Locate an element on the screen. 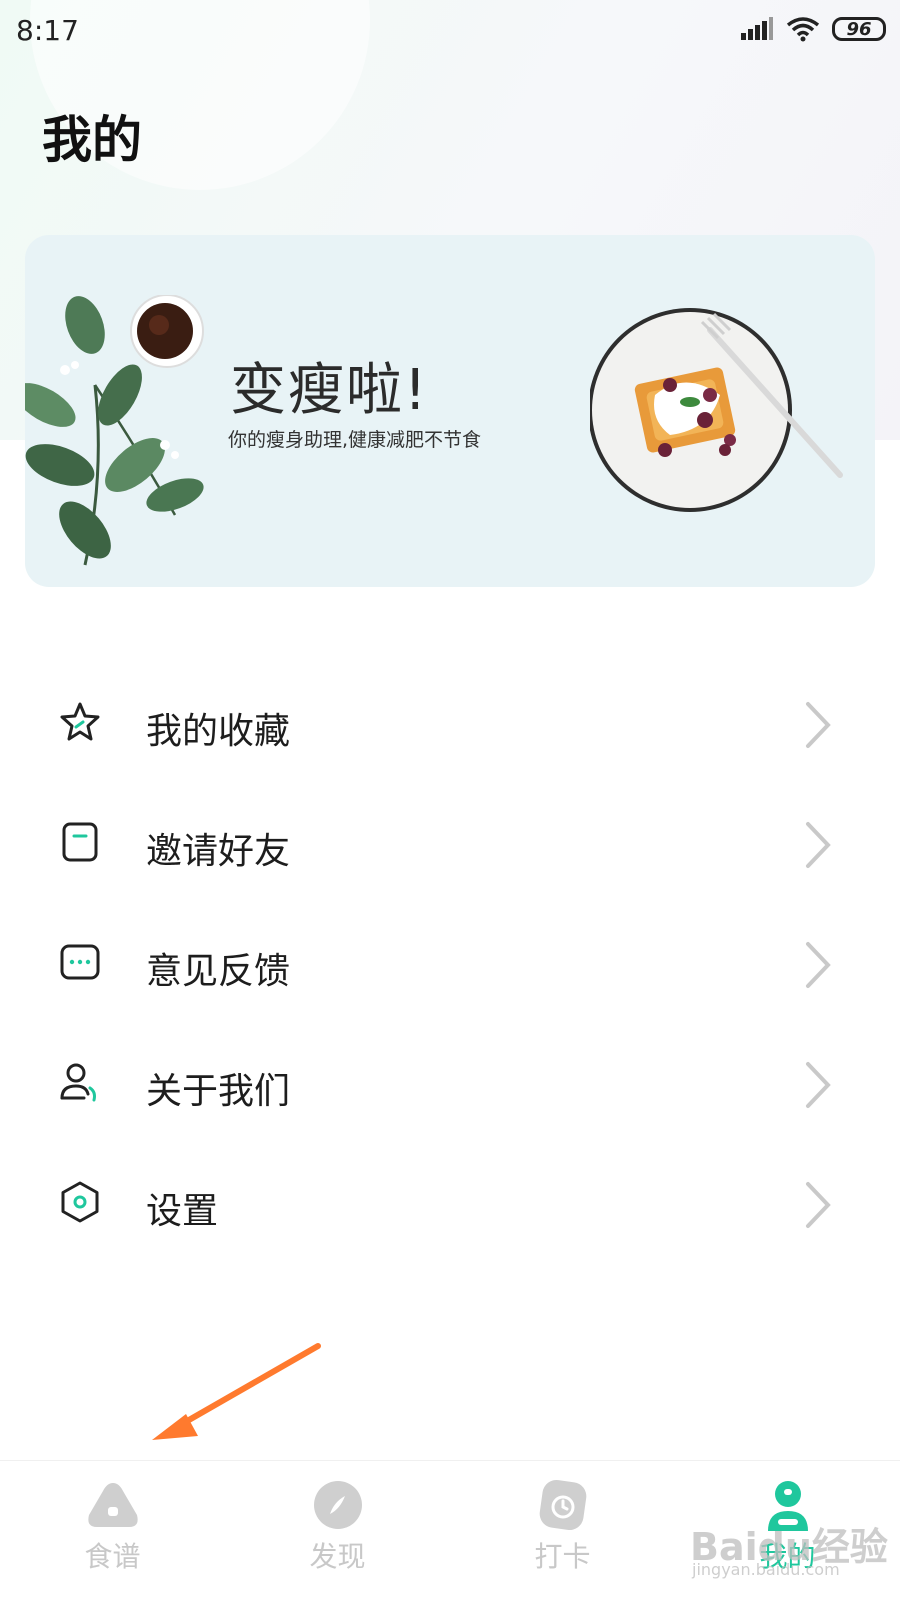 This screenshot has height=1601, width=900. banner-title: 变瘦啦! is located at coordinates (329, 390).